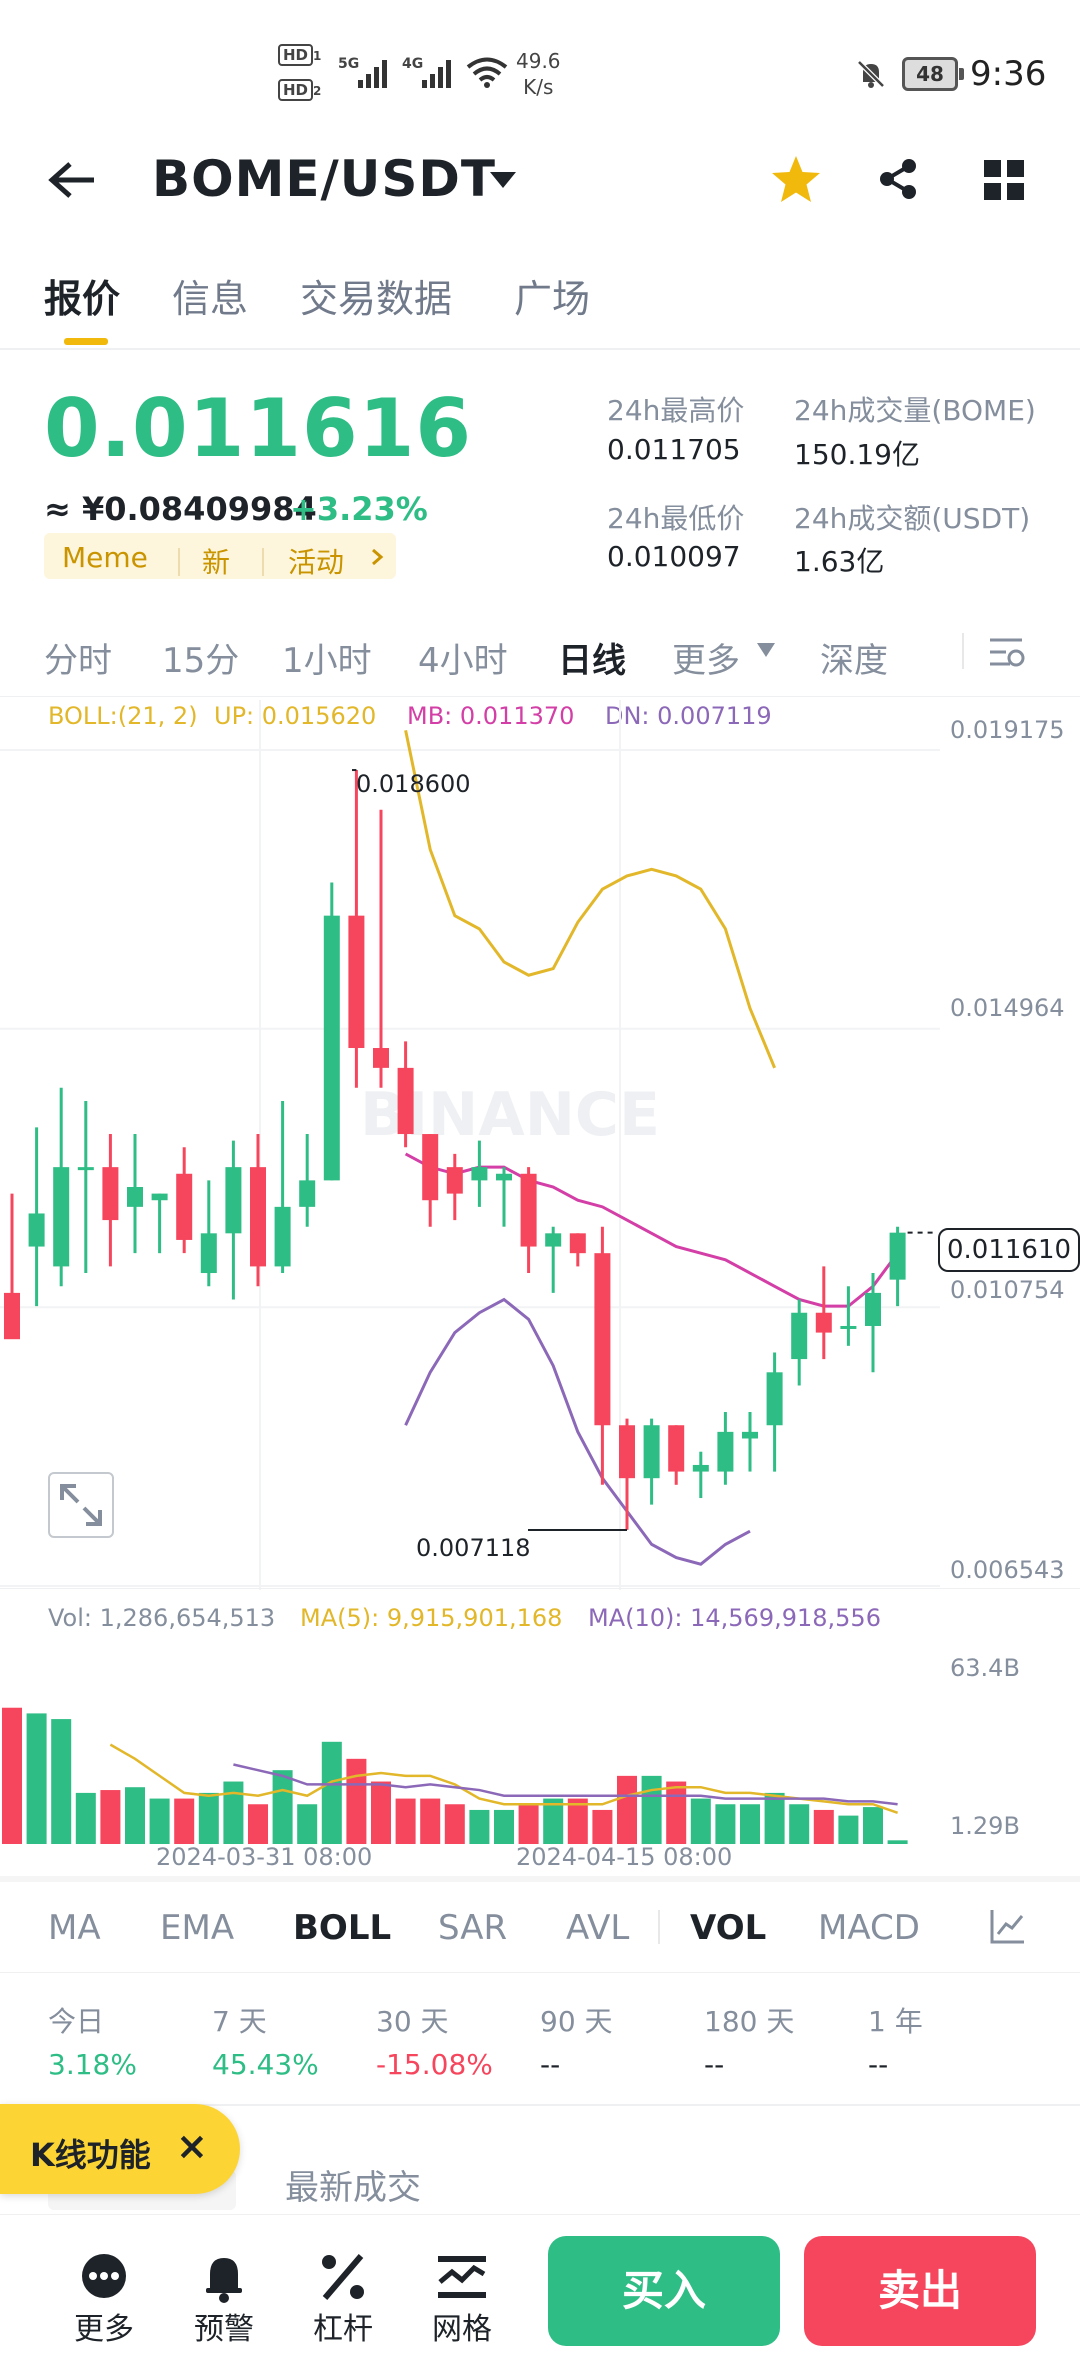 The image size is (1080, 2376). What do you see at coordinates (933, 74) in the screenshot?
I see `battery-indicator: 48` at bounding box center [933, 74].